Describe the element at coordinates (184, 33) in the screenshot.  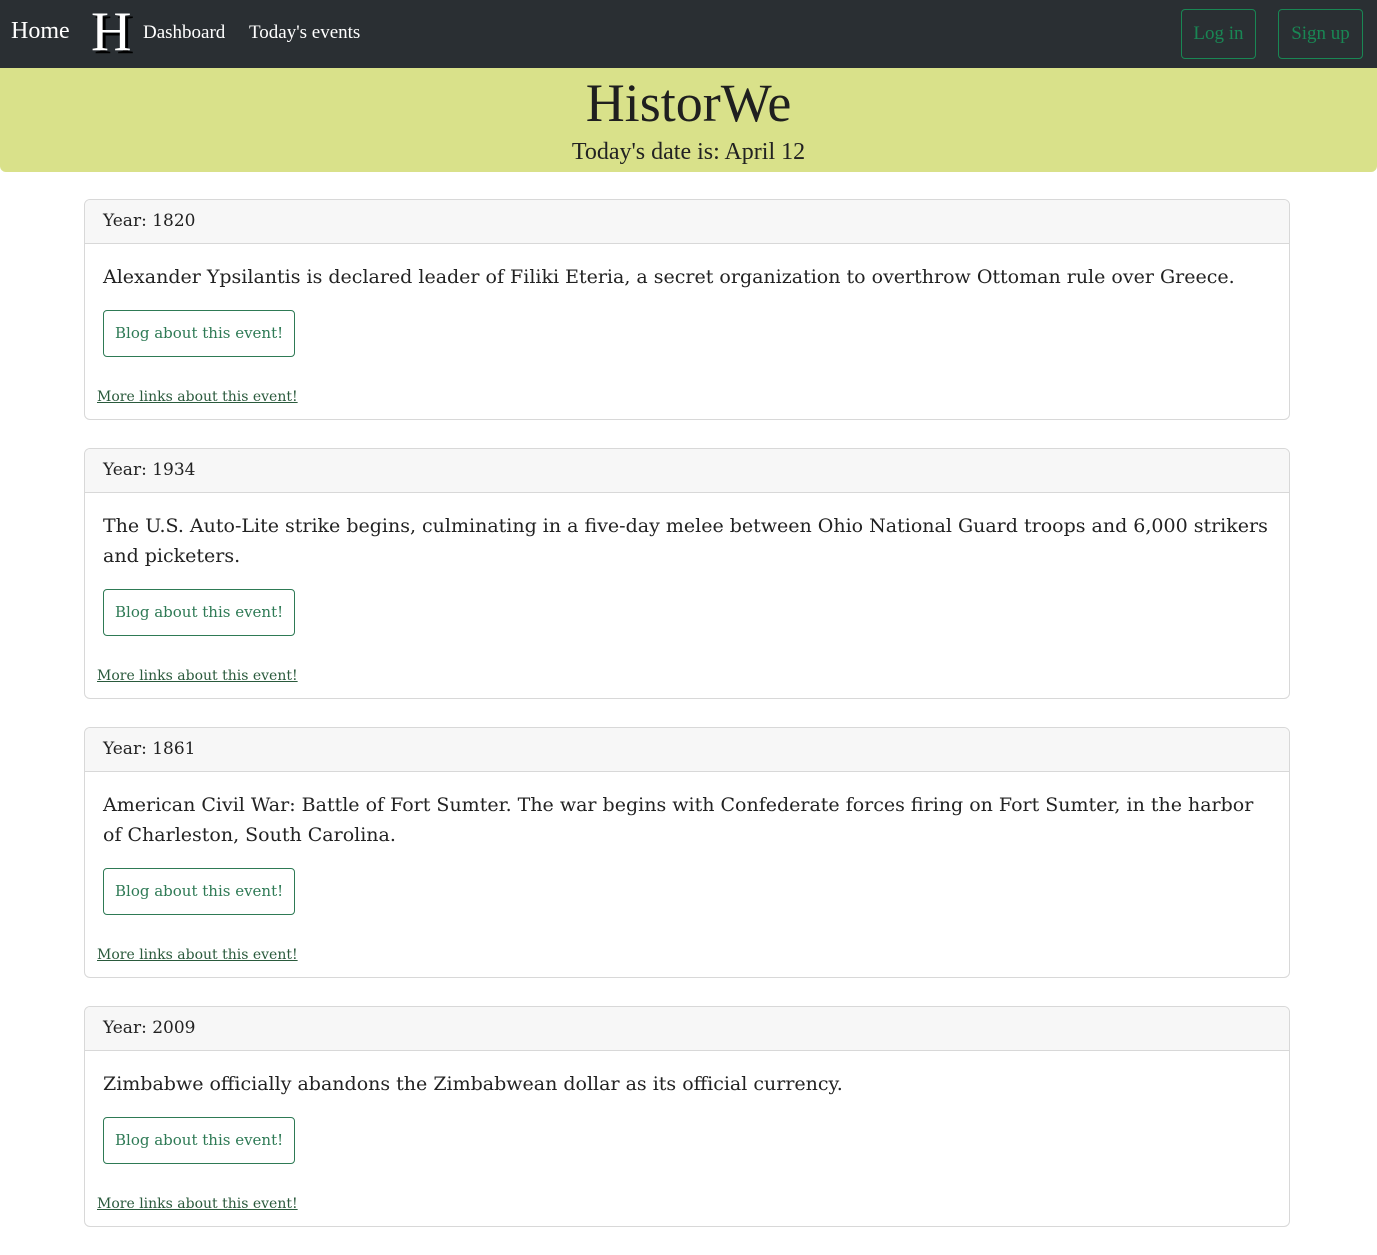
I see `nav-dashboard-link: Dashboard` at that location.